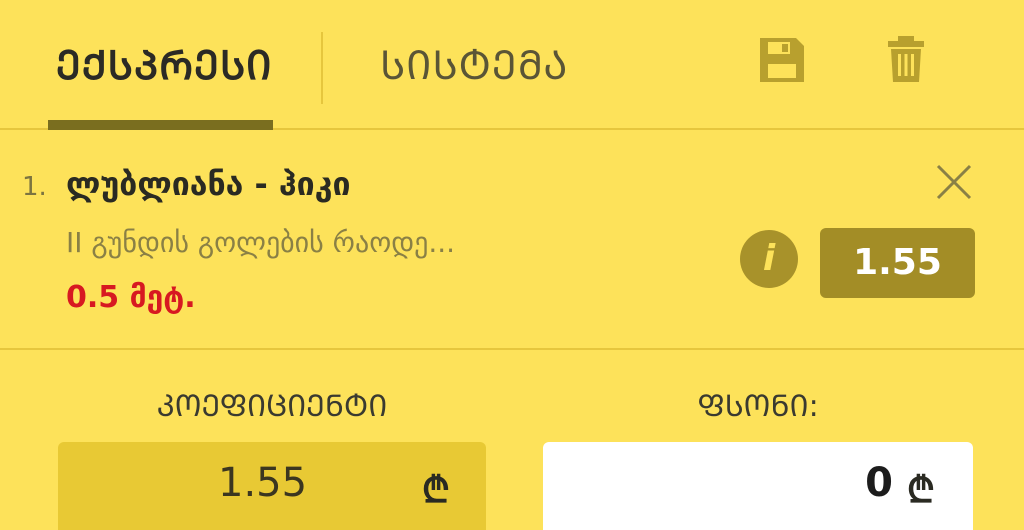 Image resolution: width=1024 pixels, height=530 pixels. What do you see at coordinates (263, 483) in the screenshot?
I see `coefficient-value: 1.55` at bounding box center [263, 483].